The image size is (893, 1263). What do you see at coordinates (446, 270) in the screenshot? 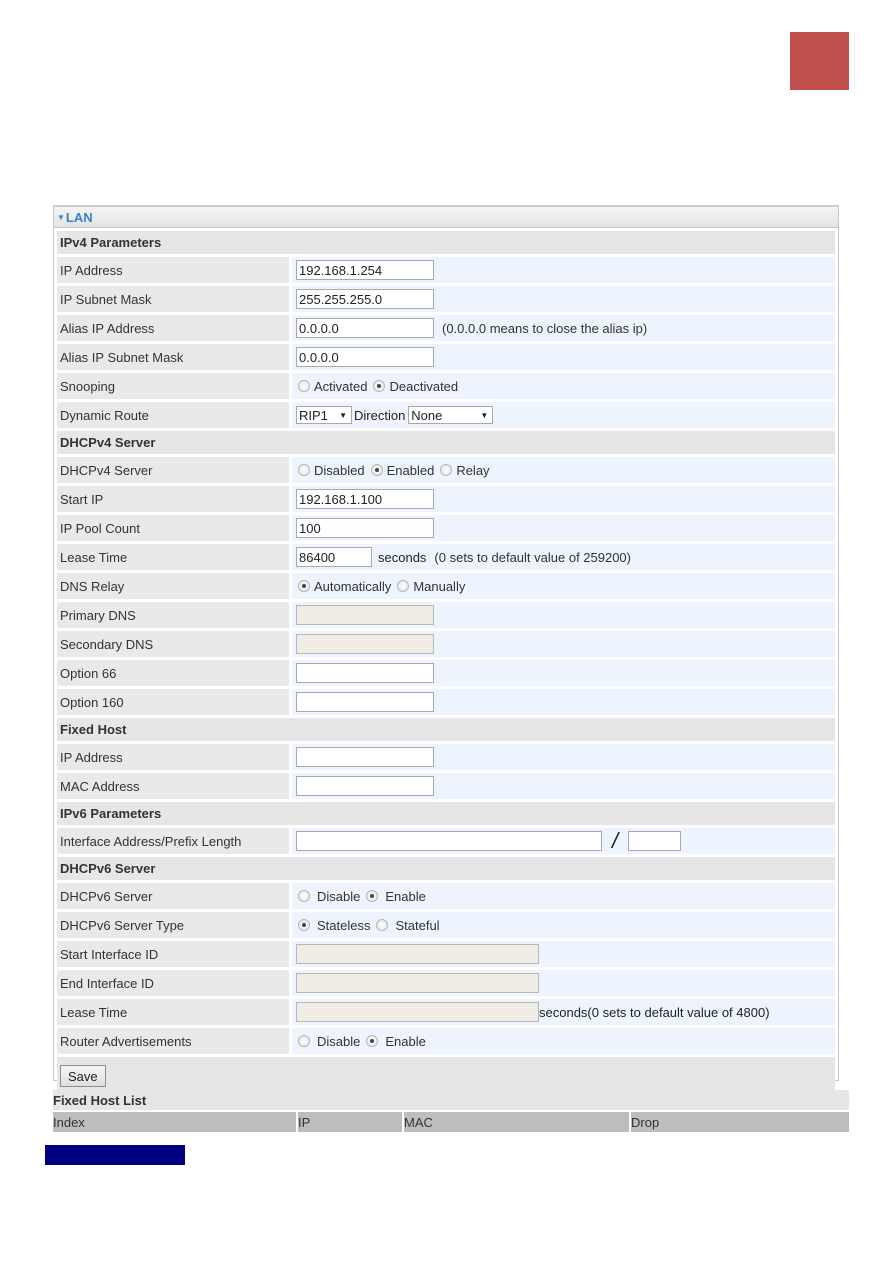
I see `row-ip-address: IP Address` at bounding box center [446, 270].